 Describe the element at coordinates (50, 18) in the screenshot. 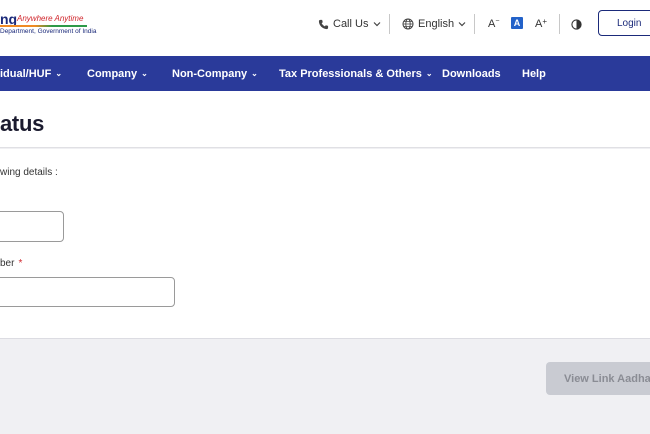

I see `logo-tagline: Anywhere Anytime` at that location.